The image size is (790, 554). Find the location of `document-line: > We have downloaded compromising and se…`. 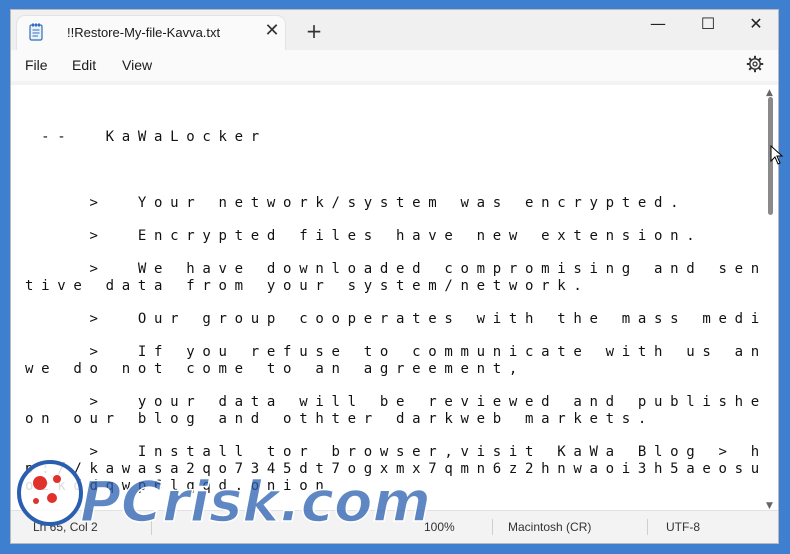

document-line: > We have downloaded compromising and se… is located at coordinates (395, 269).